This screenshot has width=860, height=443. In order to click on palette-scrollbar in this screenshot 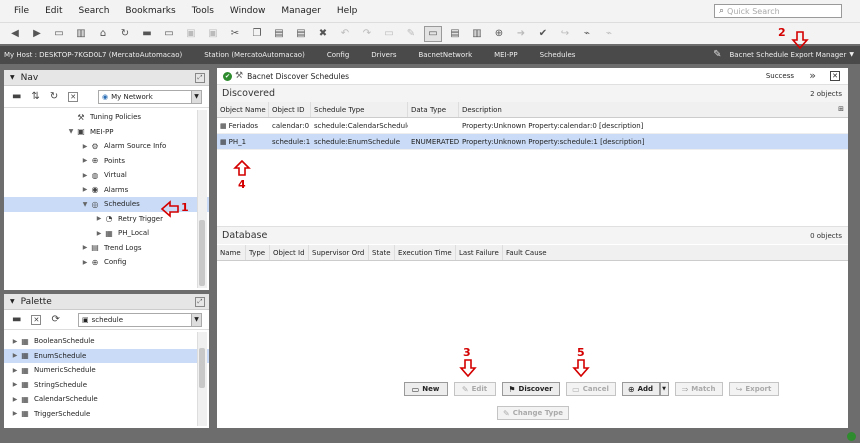, I will do `click(202, 379)`.